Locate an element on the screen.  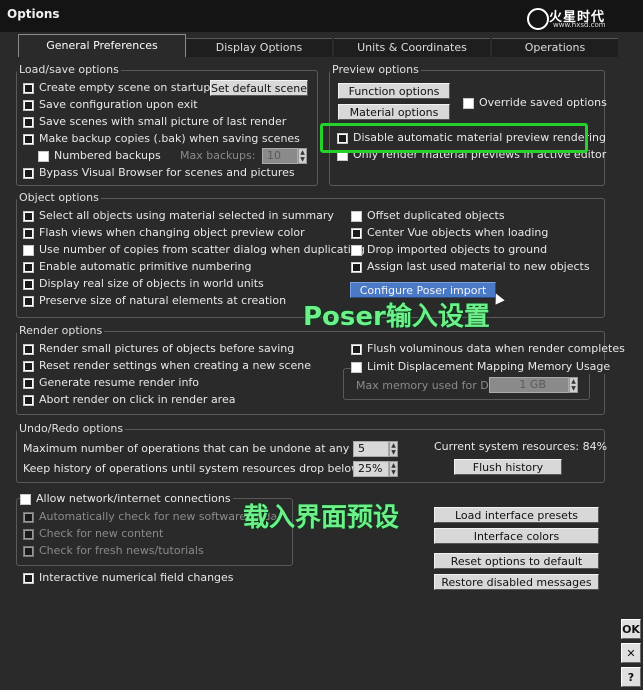
checkbox-label: Create empty scene on startup is located at coordinates (125, 87).